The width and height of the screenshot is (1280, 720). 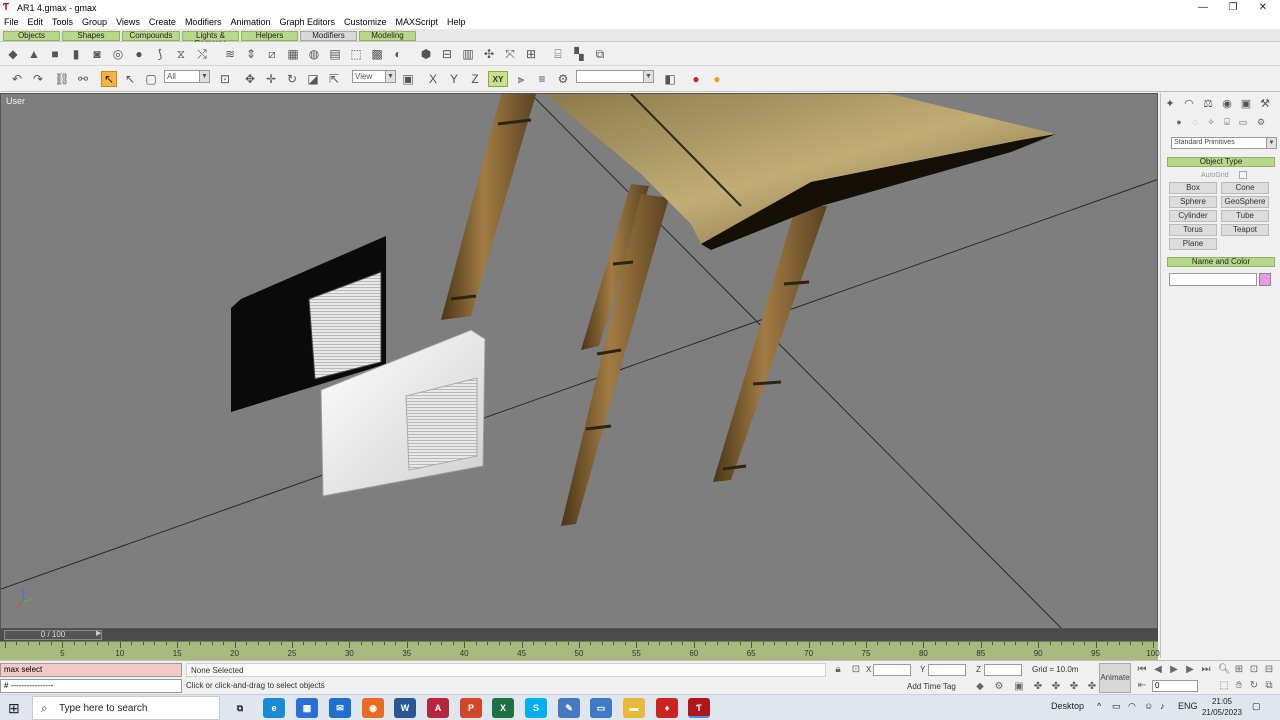 What do you see at coordinates (417, 22) in the screenshot?
I see `menu-maxscript: MAXScript` at bounding box center [417, 22].